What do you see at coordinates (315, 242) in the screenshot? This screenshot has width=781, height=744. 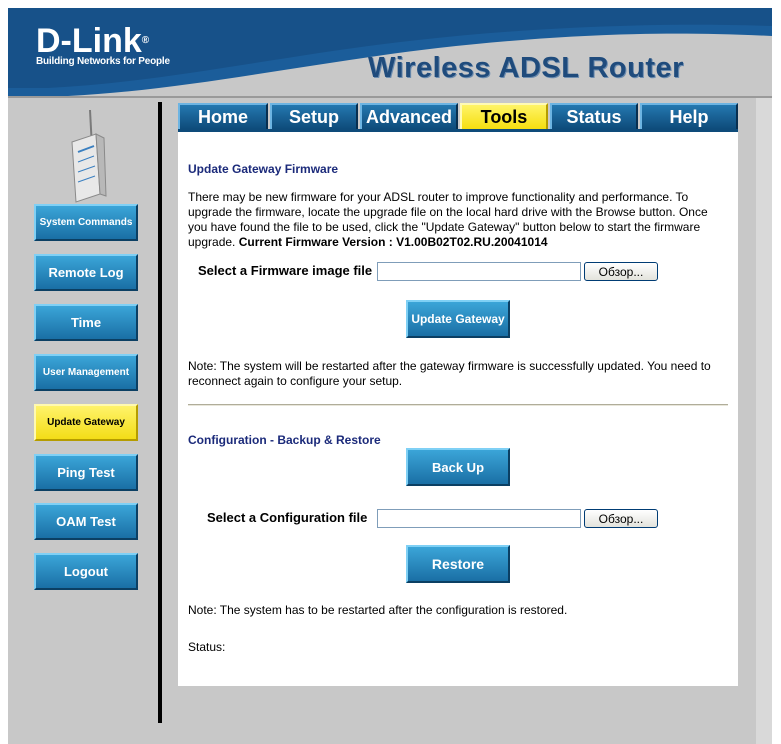 I see `firmware-version-label: Current Firmware Version :` at bounding box center [315, 242].